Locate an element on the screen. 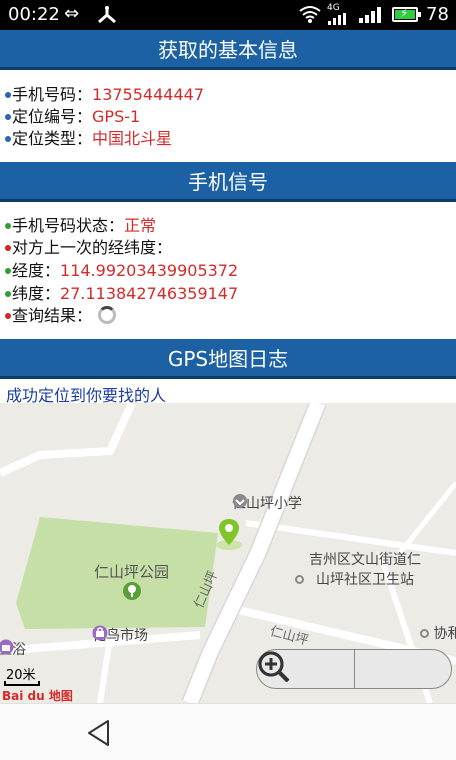 This screenshot has width=456, height=760. location-id-label: 定位编号： is located at coordinates (52, 116).